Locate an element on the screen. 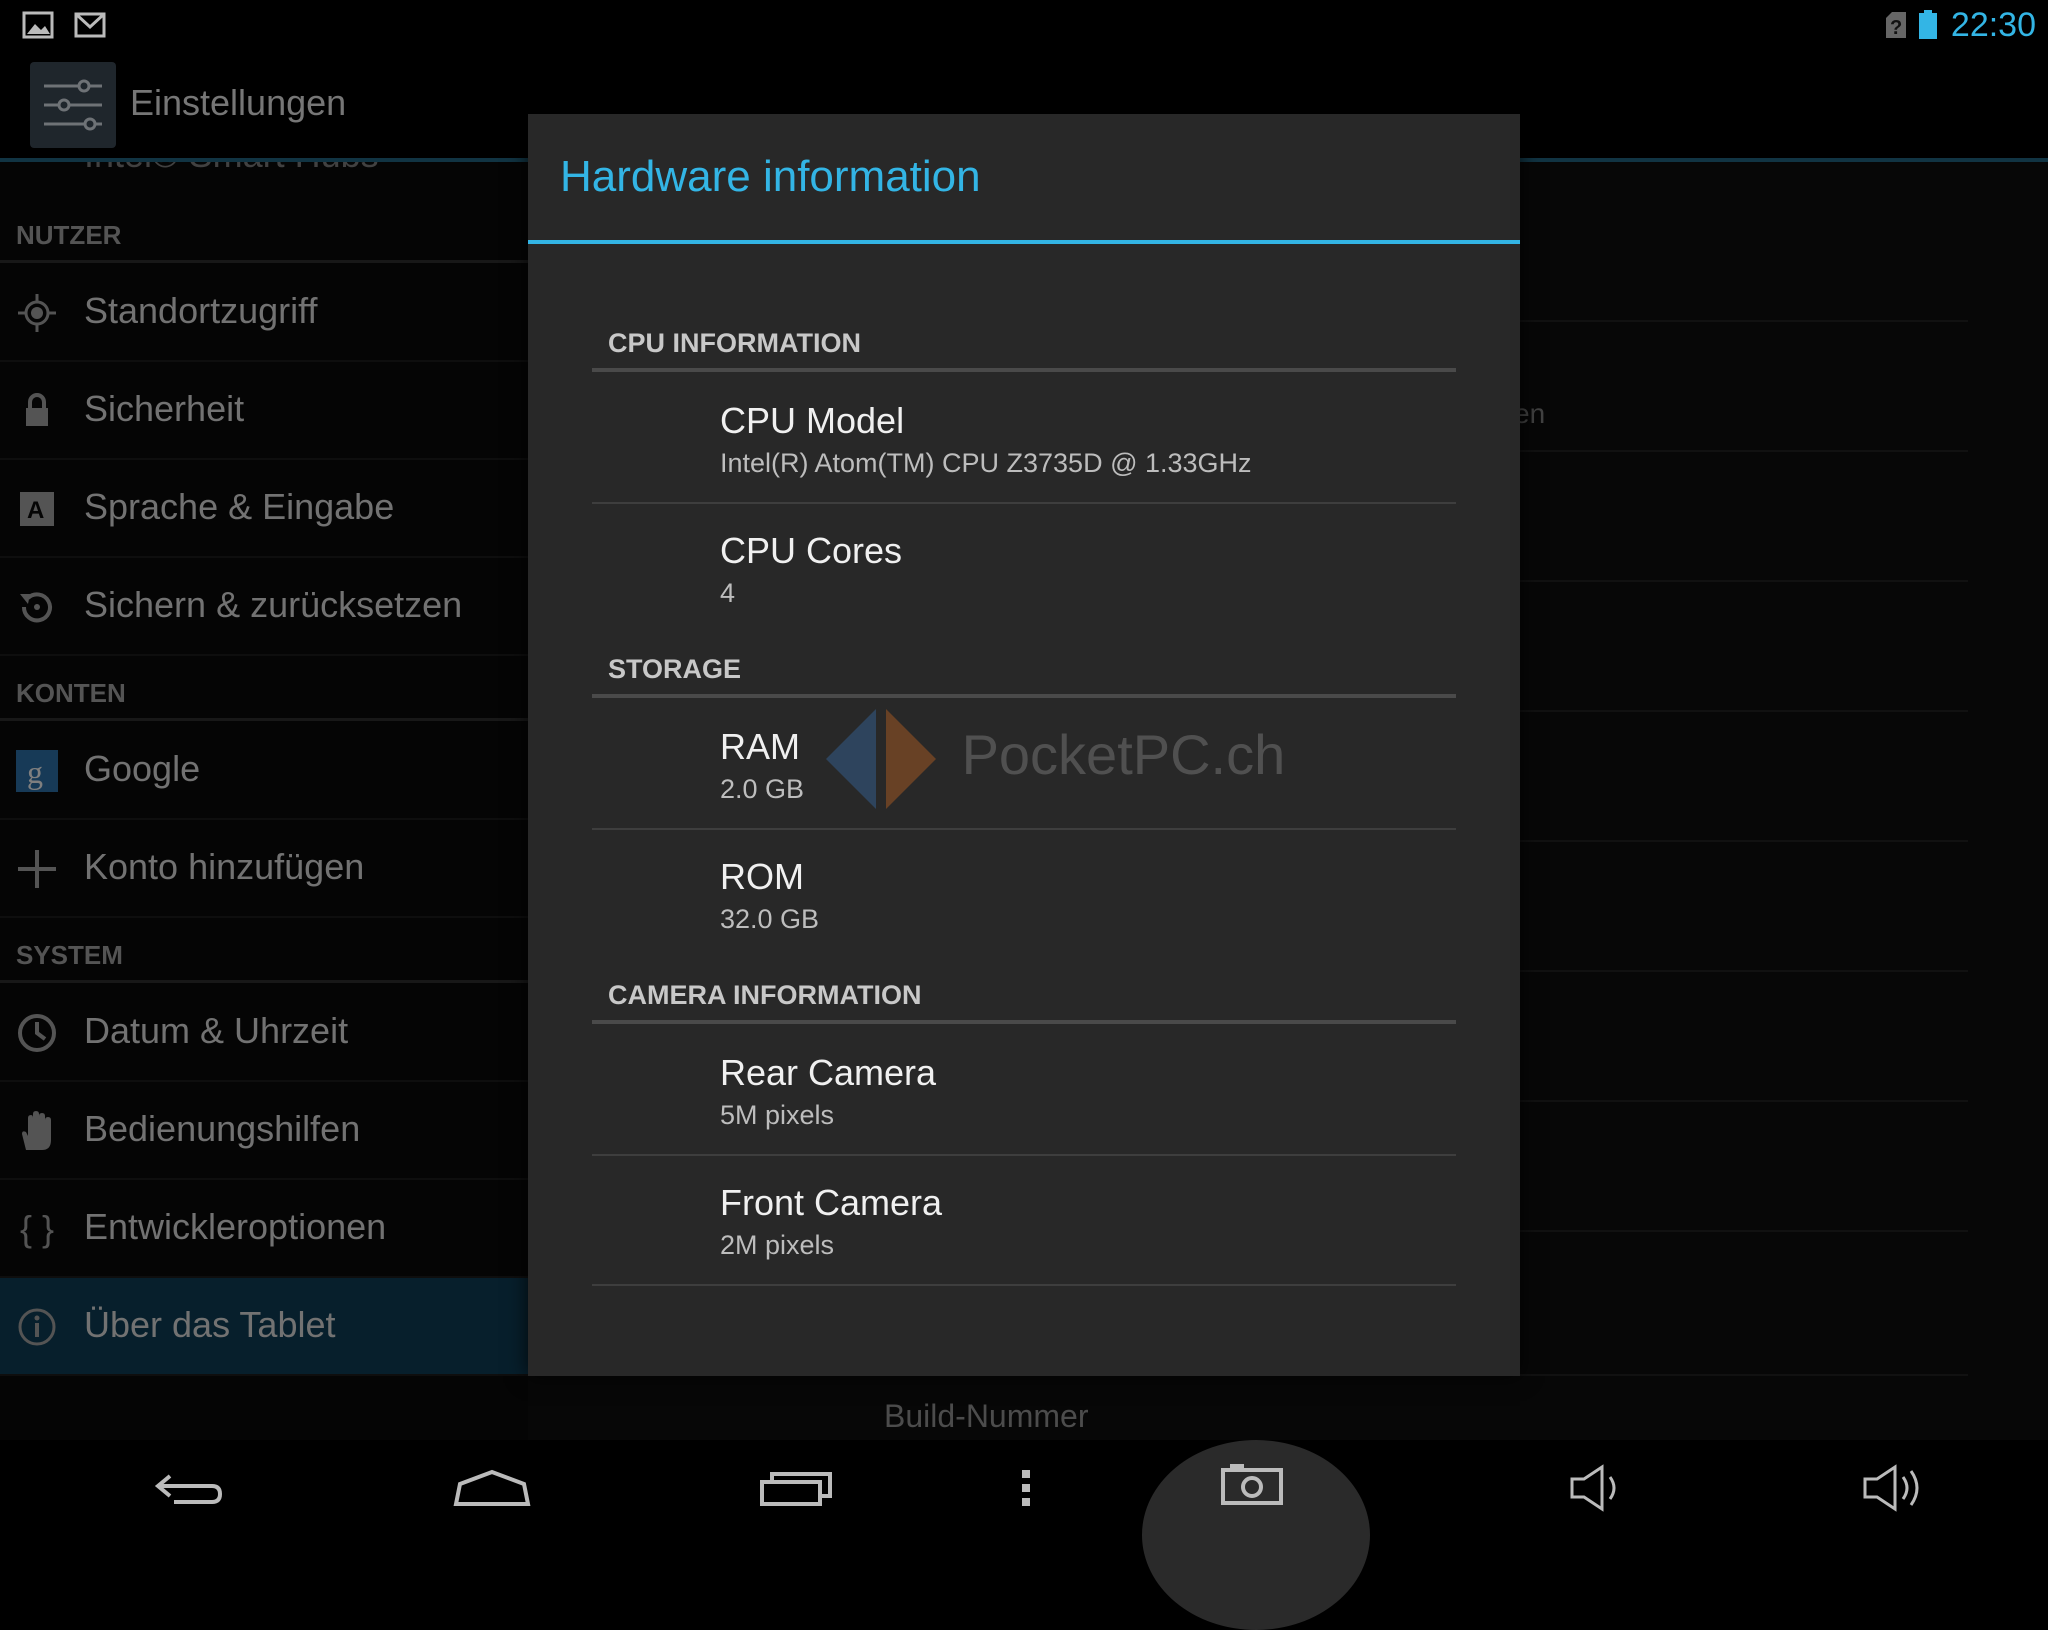  volume-down-button is located at coordinates (1598, 1488).